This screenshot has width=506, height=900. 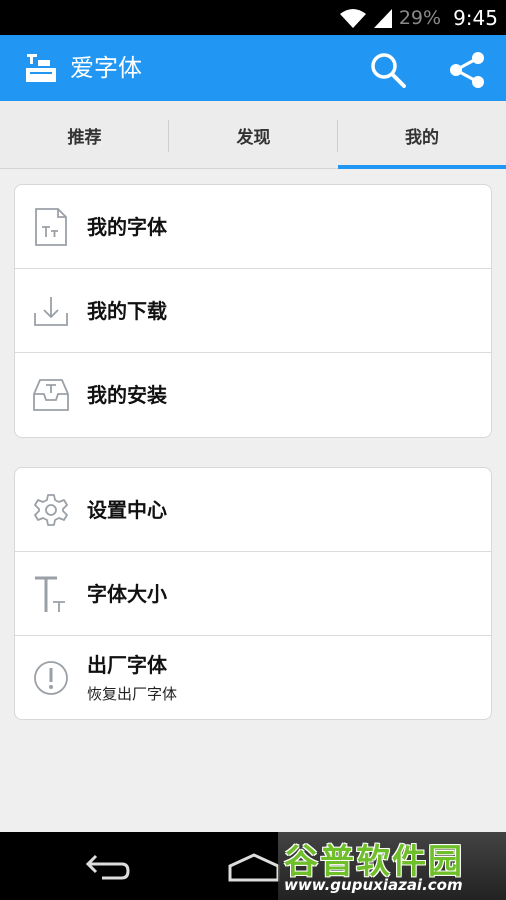 What do you see at coordinates (254, 867) in the screenshot?
I see `home-icon` at bounding box center [254, 867].